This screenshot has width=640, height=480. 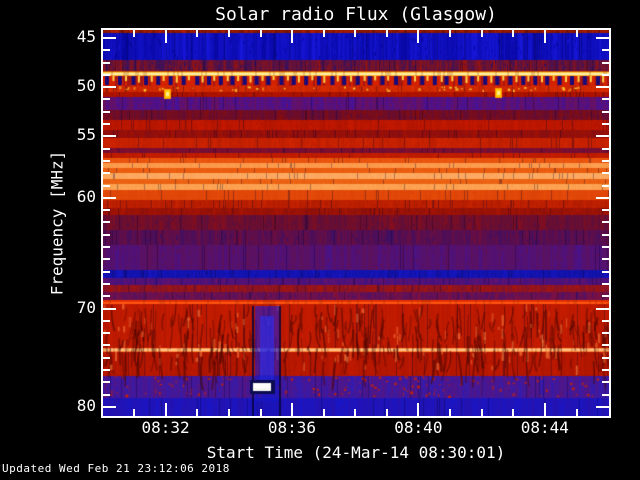 I want to click on x-tick-label: 08:32, so click(x=165, y=427).